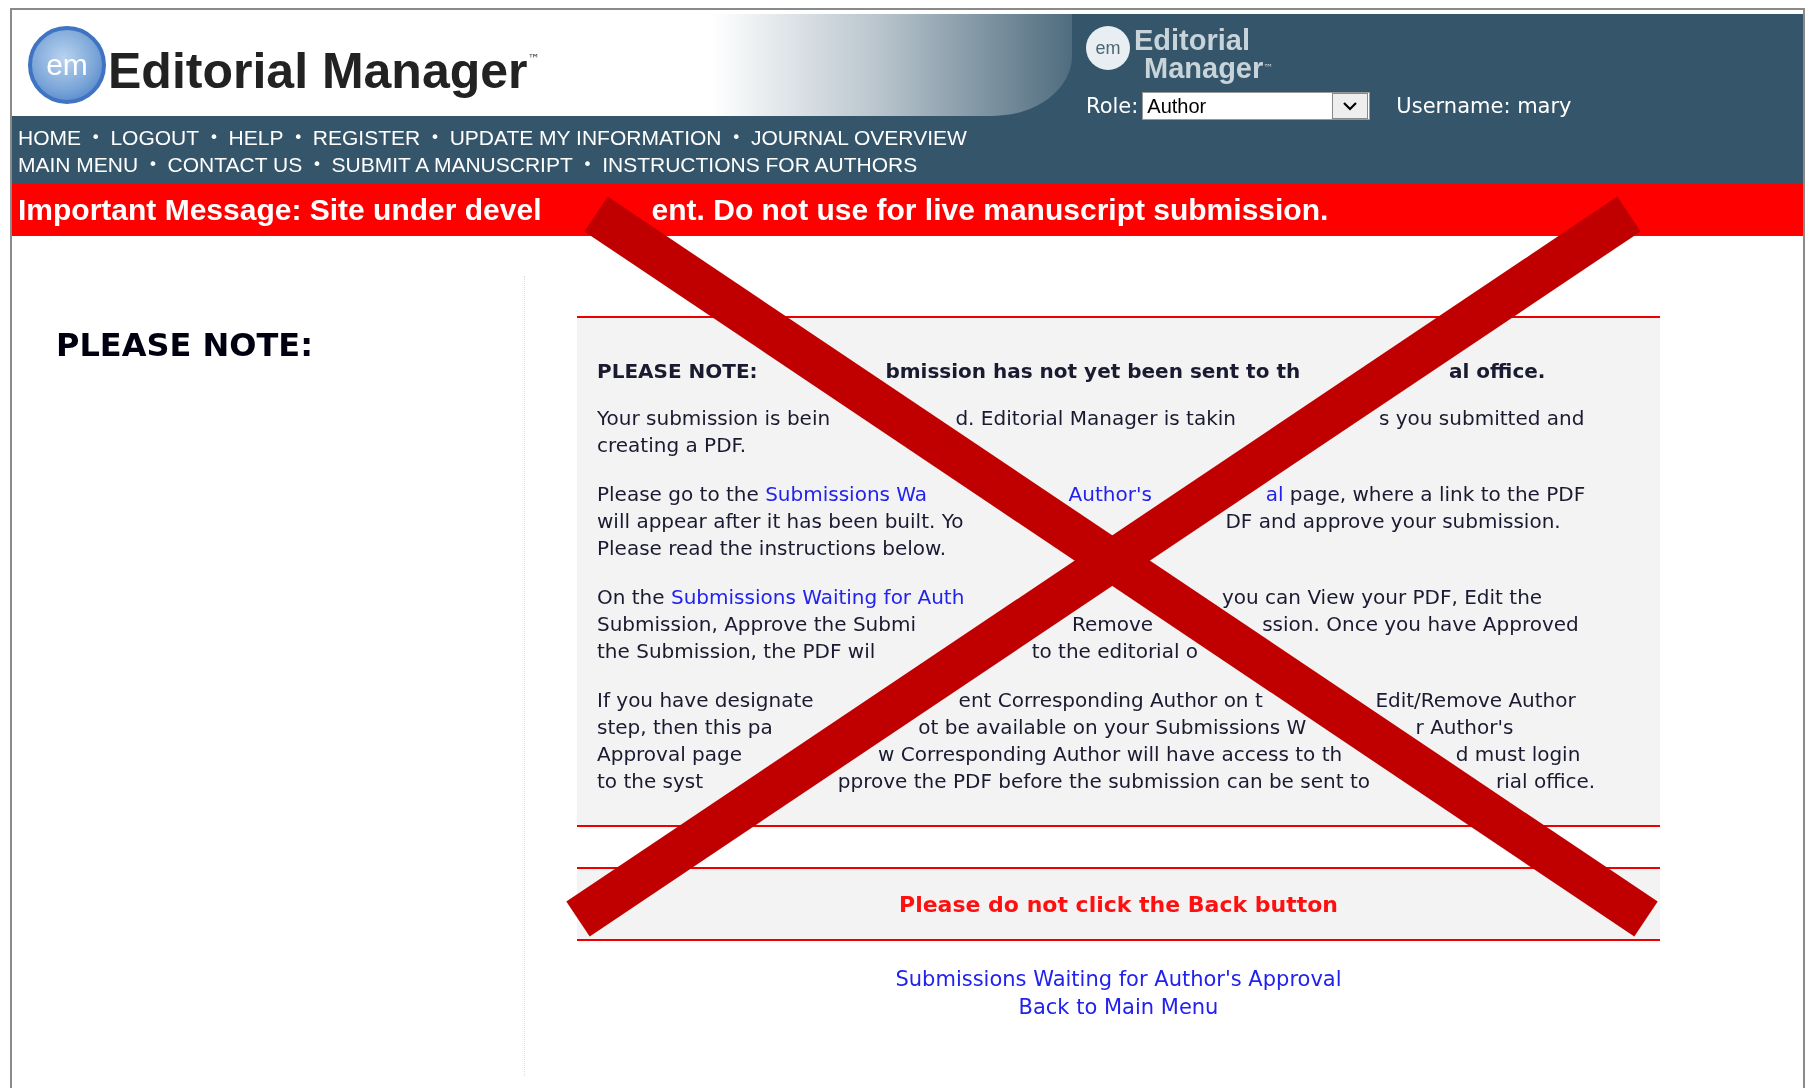 The image size is (1813, 1090). I want to click on please-note-heading: PLEASE NOTE:, so click(185, 345).